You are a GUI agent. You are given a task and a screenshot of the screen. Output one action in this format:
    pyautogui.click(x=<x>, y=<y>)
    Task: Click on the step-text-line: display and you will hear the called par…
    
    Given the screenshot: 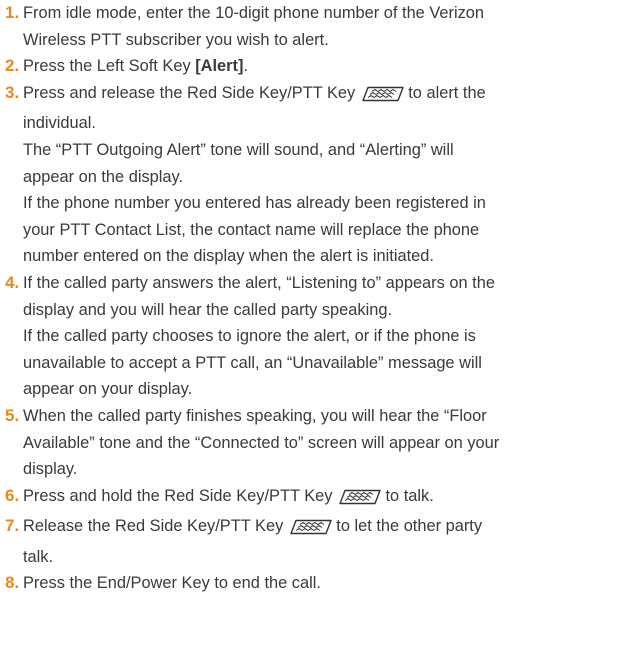 What is the action you would take?
    pyautogui.click(x=208, y=309)
    